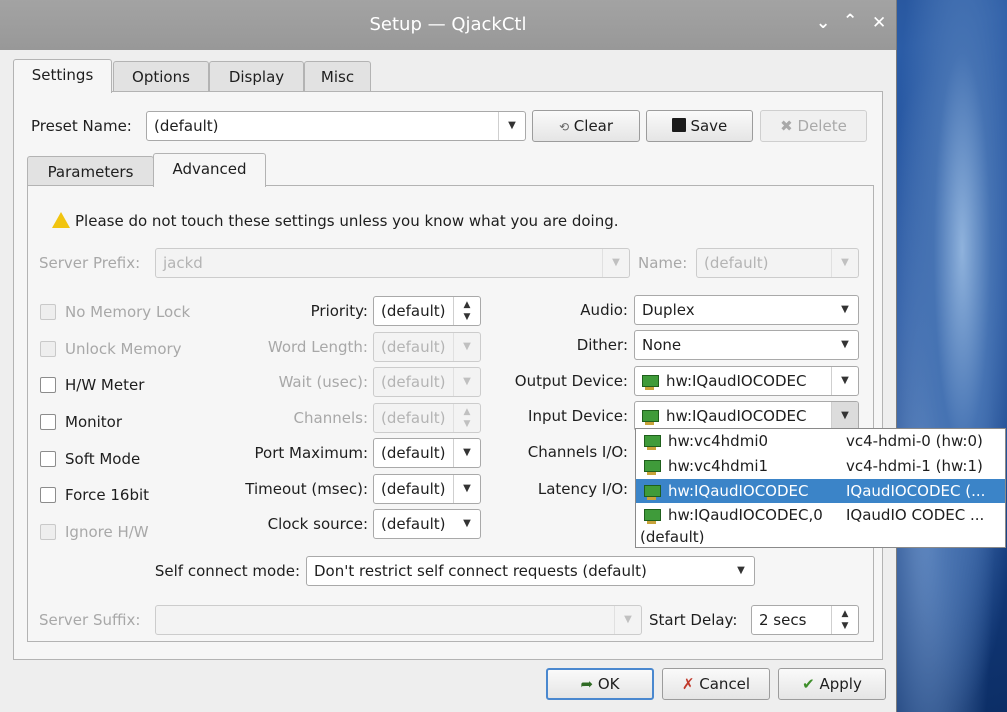 Image resolution: width=1007 pixels, height=712 pixels. What do you see at coordinates (879, 23) in the screenshot?
I see `close-icon: ✕` at bounding box center [879, 23].